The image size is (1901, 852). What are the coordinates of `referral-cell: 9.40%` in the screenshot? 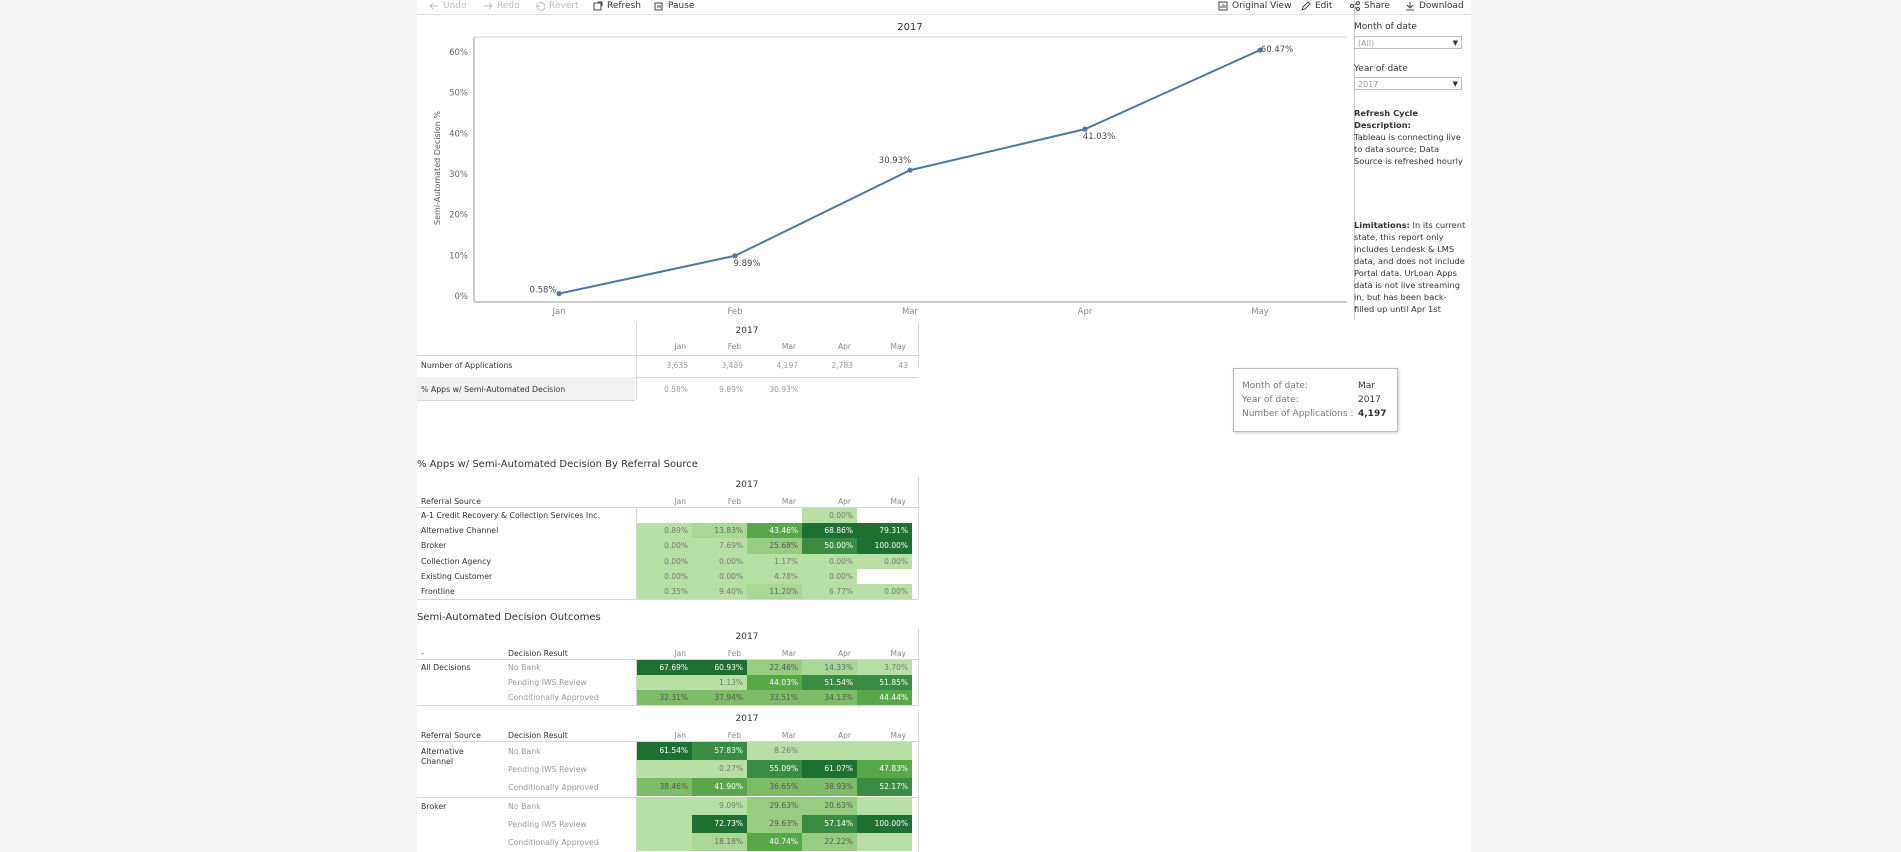 It's located at (719, 592).